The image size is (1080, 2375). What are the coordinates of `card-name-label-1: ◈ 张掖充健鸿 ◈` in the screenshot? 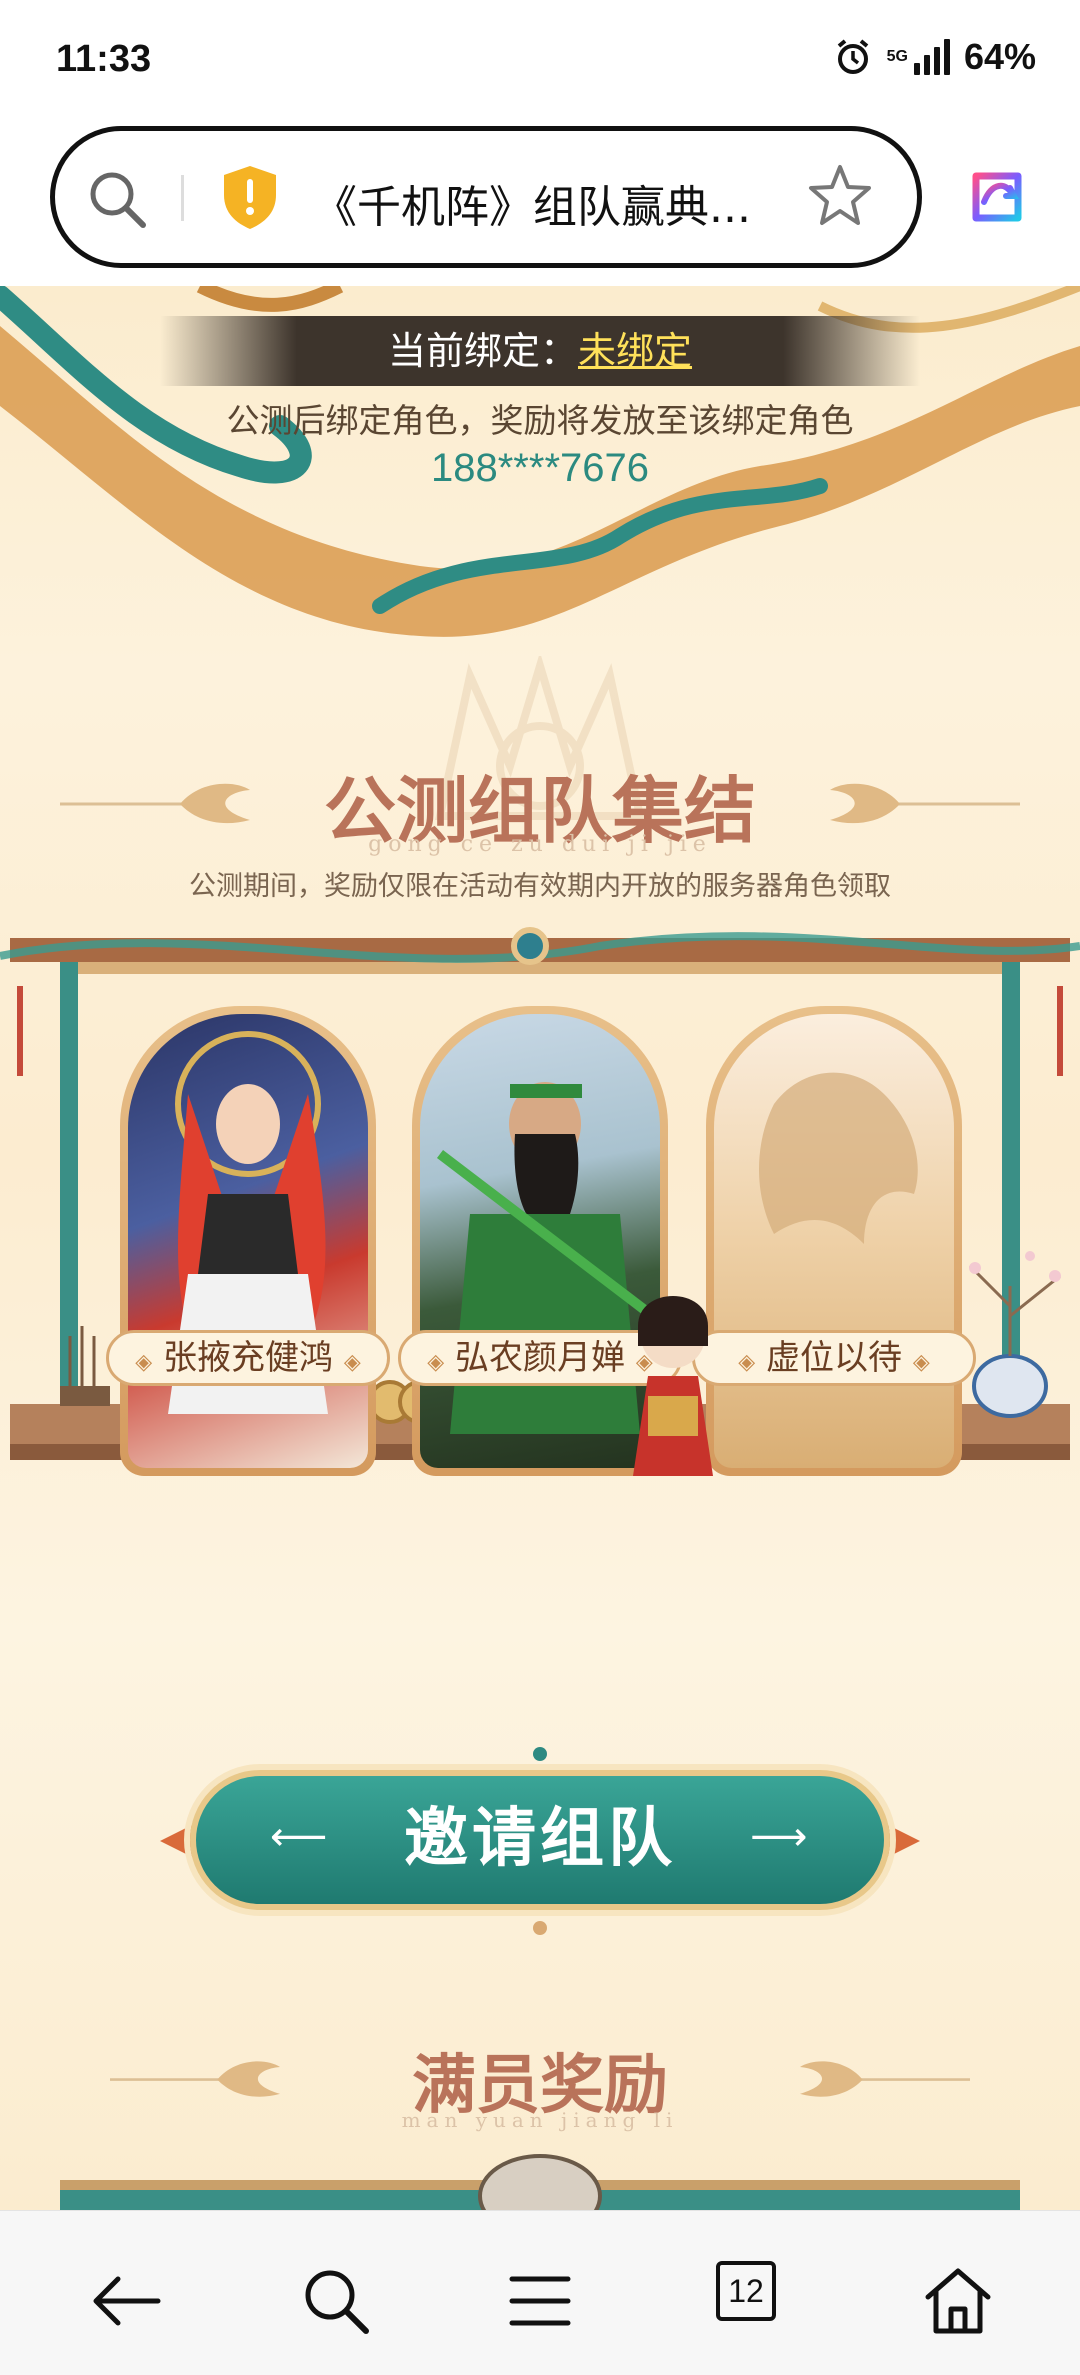 It's located at (248, 1358).